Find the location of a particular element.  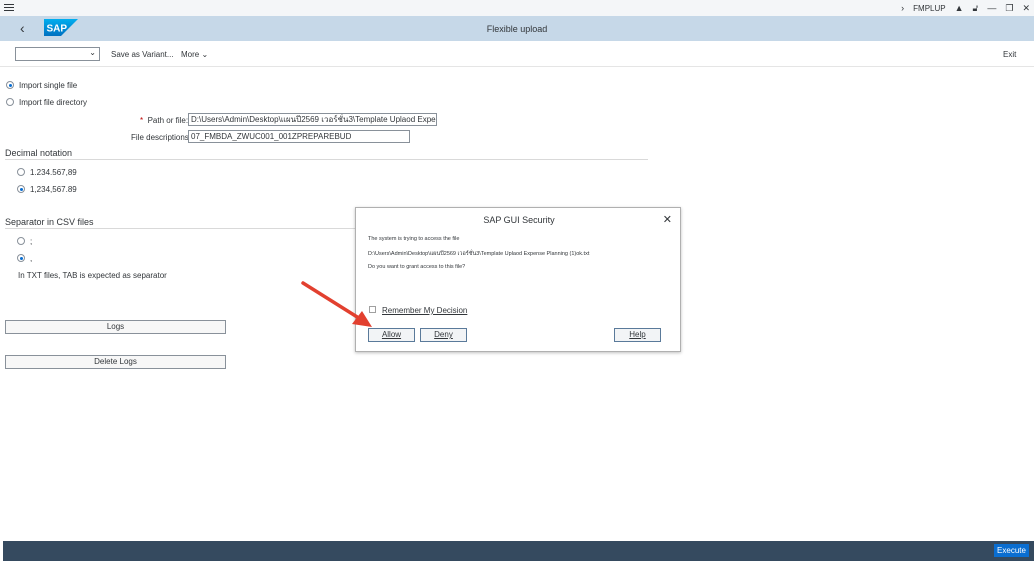

chevron-right-icon: › is located at coordinates (902, 8).